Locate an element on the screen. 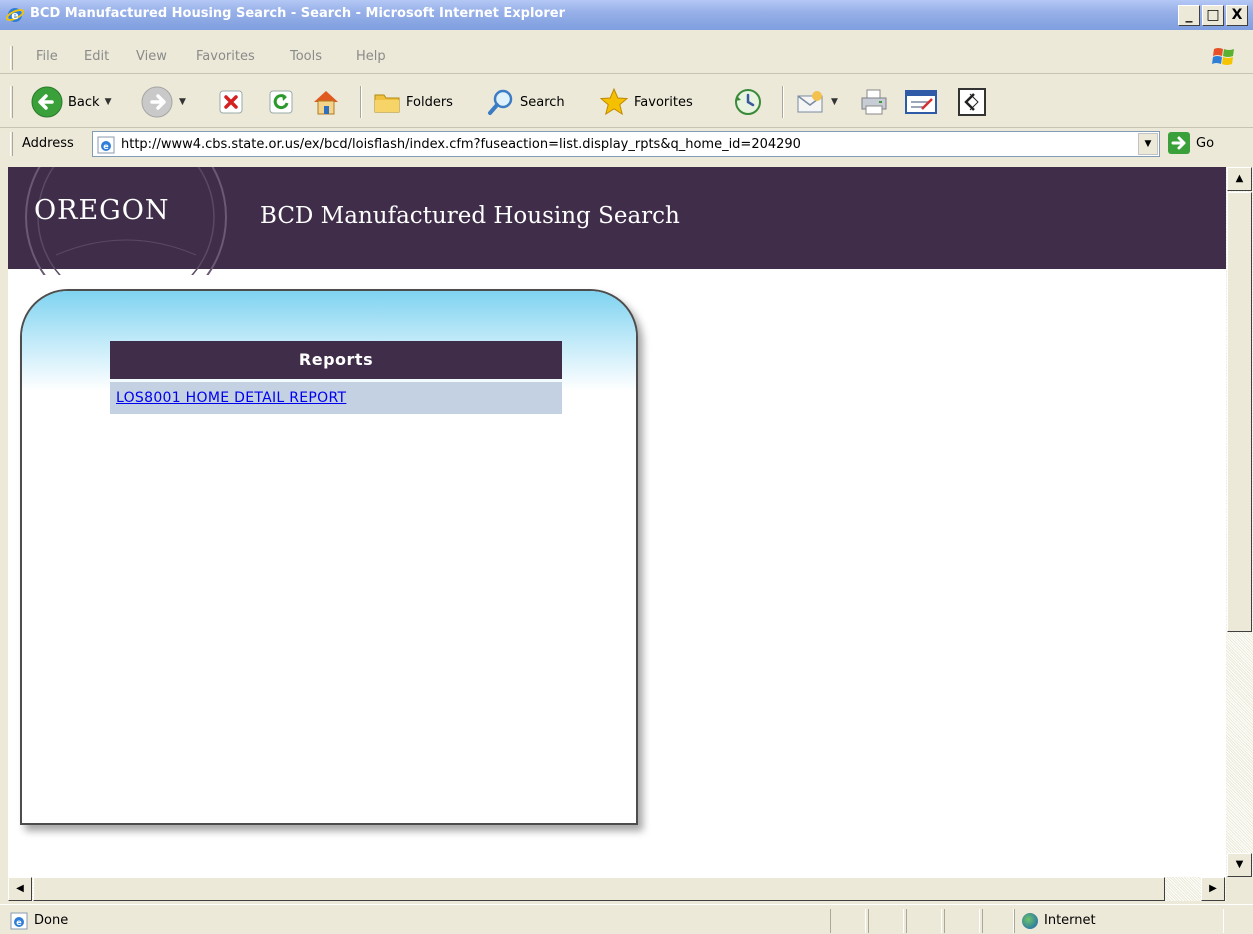 The width and height of the screenshot is (1253, 934). horizontal-scrollbar: ◀ ▶ is located at coordinates (617, 889).